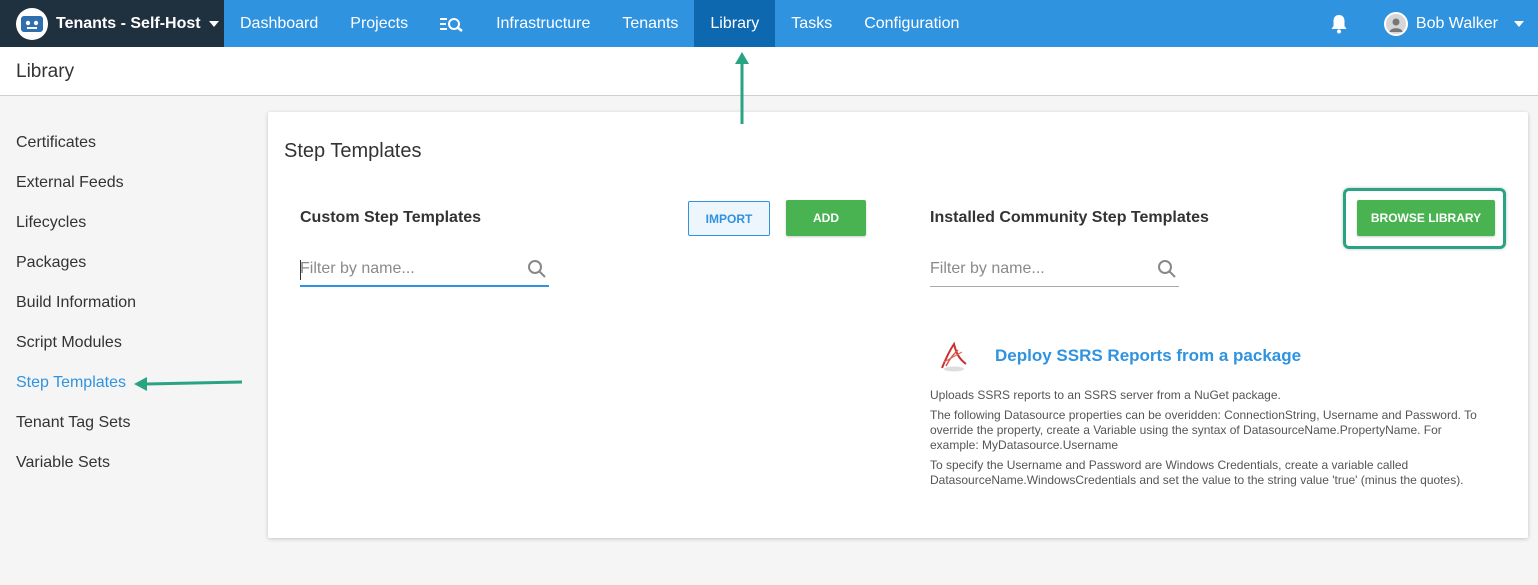 The image size is (1538, 585). I want to click on page-header: Library, so click(769, 71).